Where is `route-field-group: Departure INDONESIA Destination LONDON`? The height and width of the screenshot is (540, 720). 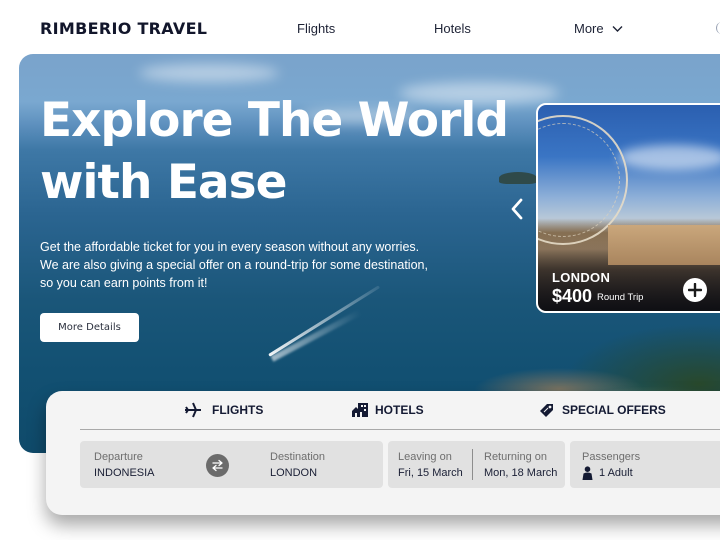 route-field-group: Departure INDONESIA Destination LONDON is located at coordinates (231, 464).